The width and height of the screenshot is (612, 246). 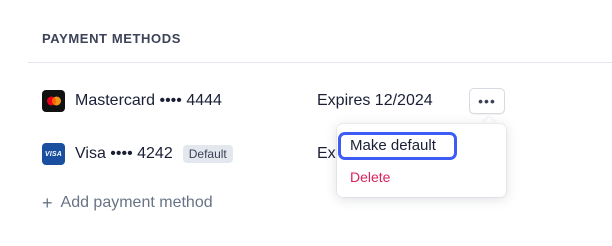 What do you see at coordinates (53, 154) in the screenshot?
I see `visa-icon: VISA` at bounding box center [53, 154].